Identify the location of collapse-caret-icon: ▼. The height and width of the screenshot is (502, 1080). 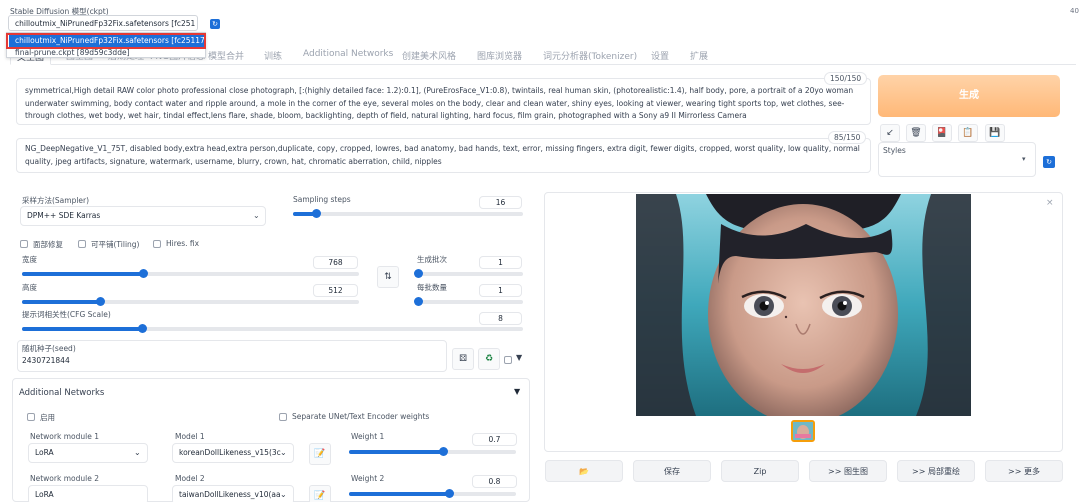
(517, 391).